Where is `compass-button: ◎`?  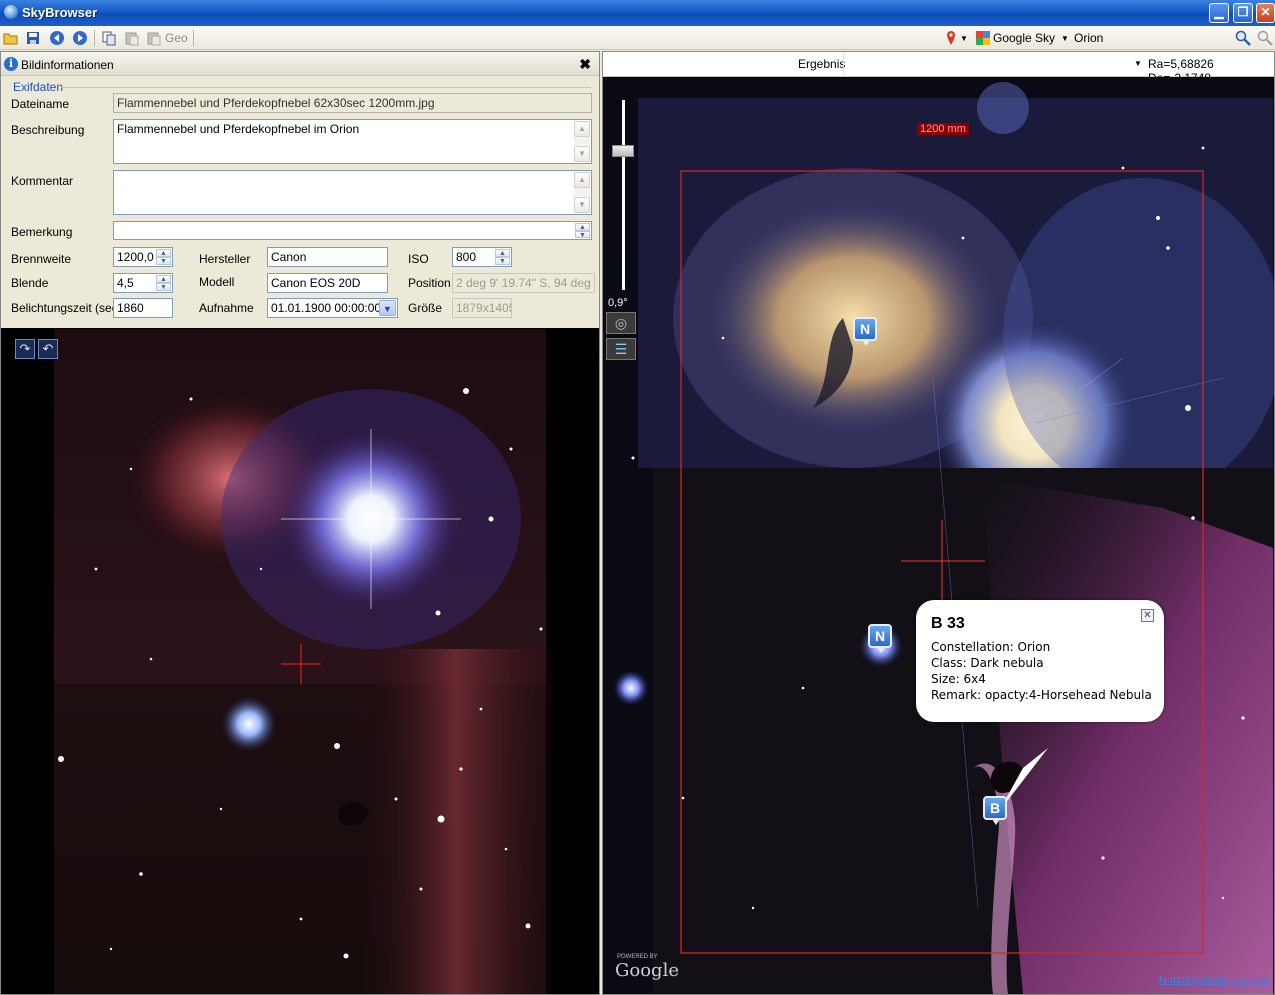 compass-button: ◎ is located at coordinates (621, 323).